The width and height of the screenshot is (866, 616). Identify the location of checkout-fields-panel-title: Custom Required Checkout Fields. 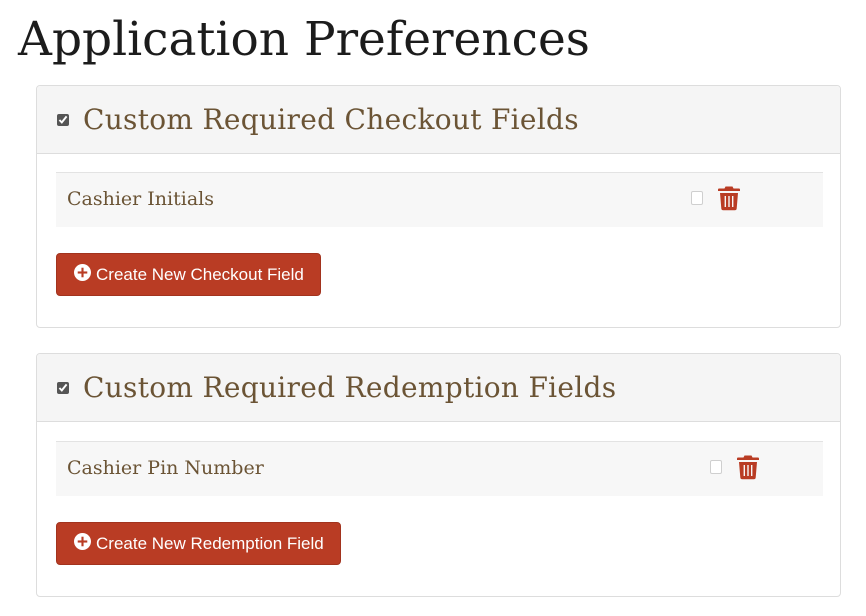
(331, 119).